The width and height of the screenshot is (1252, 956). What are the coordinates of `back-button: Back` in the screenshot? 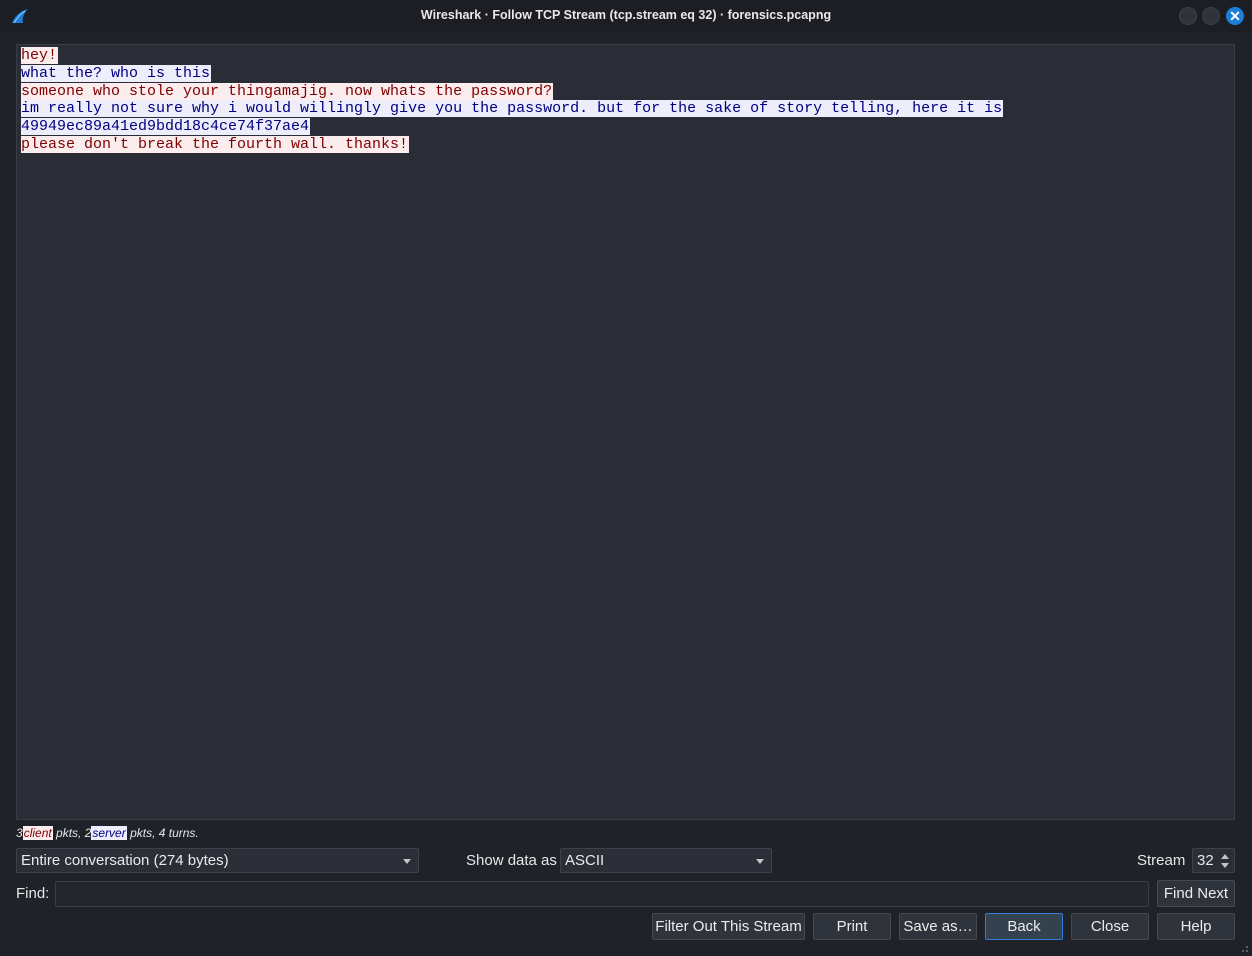 It's located at (1024, 926).